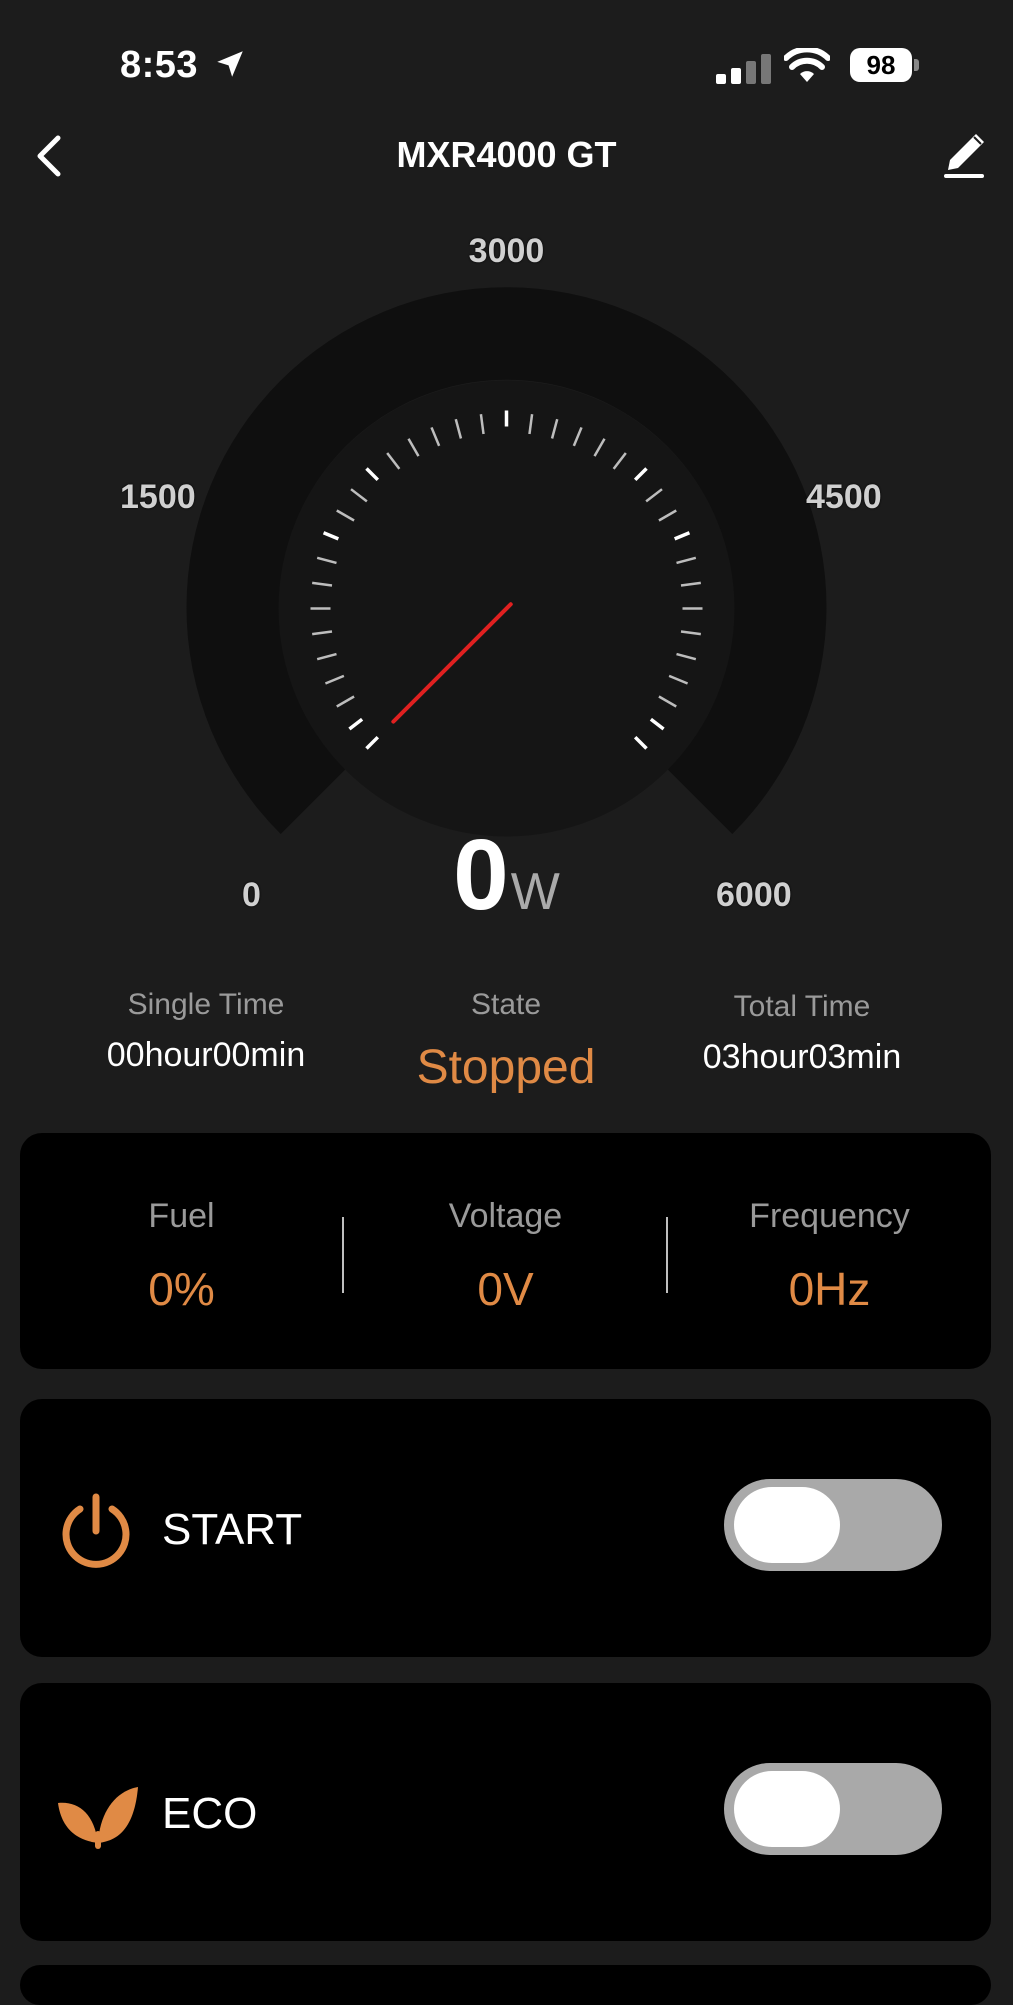 The width and height of the screenshot is (1013, 2005). Describe the element at coordinates (206, 1031) in the screenshot. I see `single-time-block: Single Time 00hour00min` at that location.